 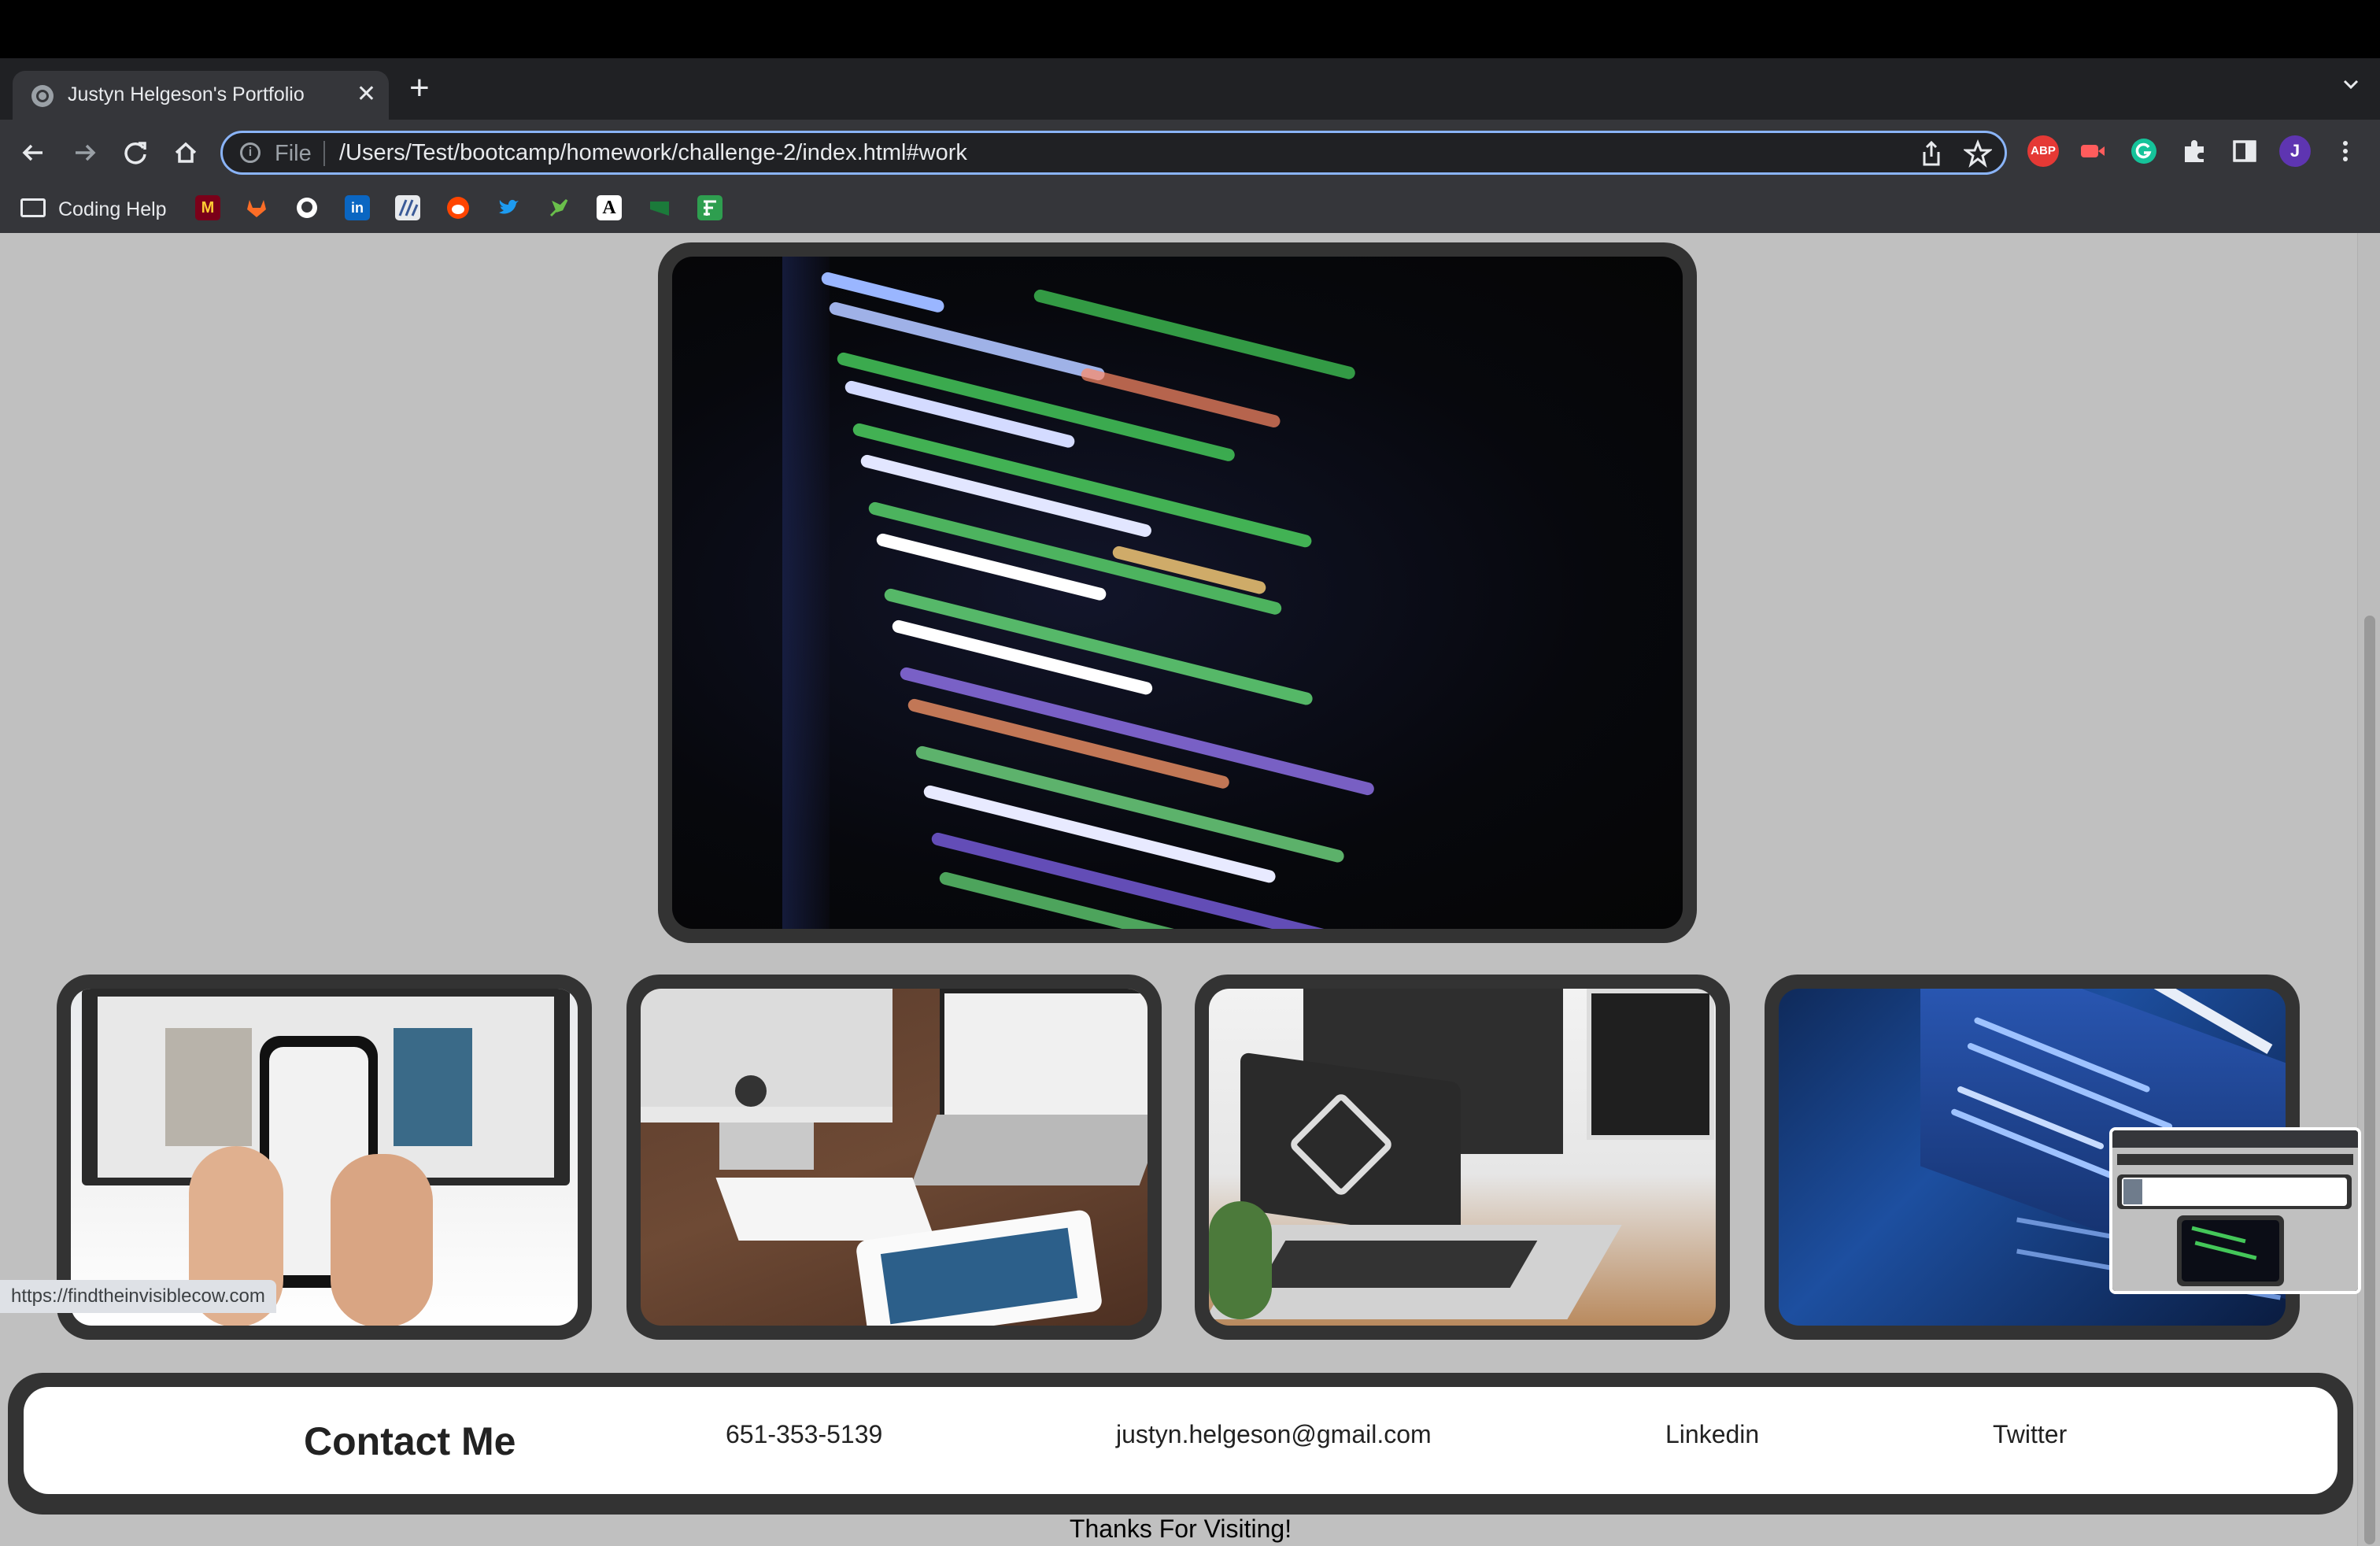 What do you see at coordinates (366, 95) in the screenshot?
I see `close-tab-icon: ✕` at bounding box center [366, 95].